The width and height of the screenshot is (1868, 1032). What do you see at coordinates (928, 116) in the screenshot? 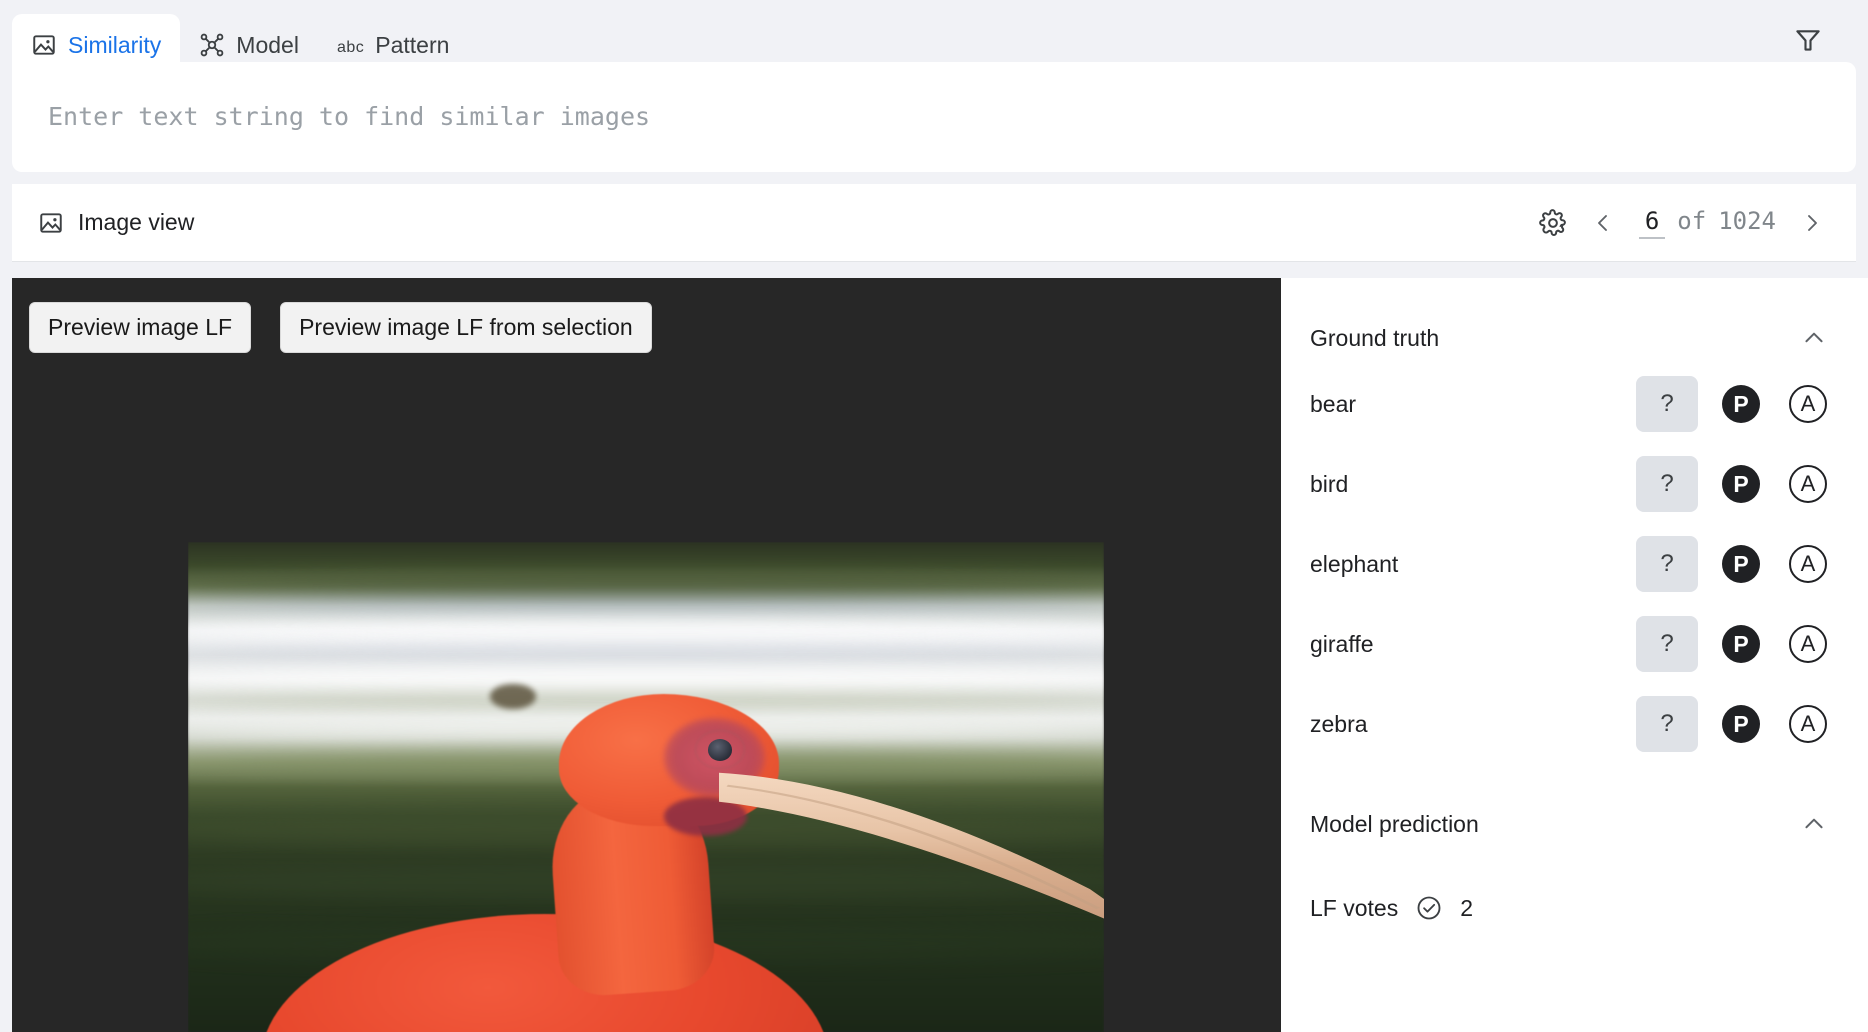
I see `search-input` at bounding box center [928, 116].